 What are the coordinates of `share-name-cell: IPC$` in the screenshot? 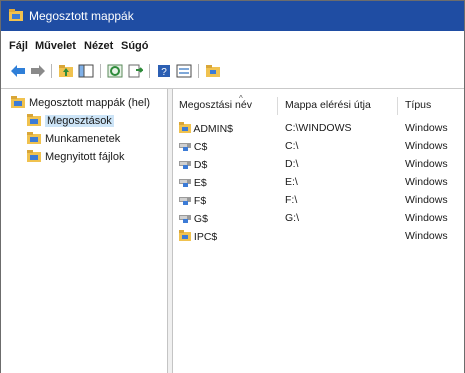 It's located at (198, 237).